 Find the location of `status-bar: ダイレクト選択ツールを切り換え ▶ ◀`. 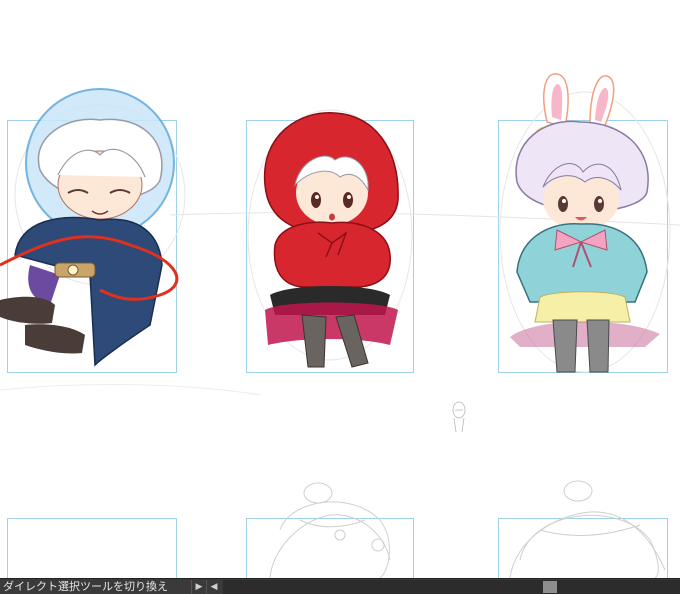

status-bar: ダイレクト選択ツールを切り換え ▶ ◀ is located at coordinates (340, 586).